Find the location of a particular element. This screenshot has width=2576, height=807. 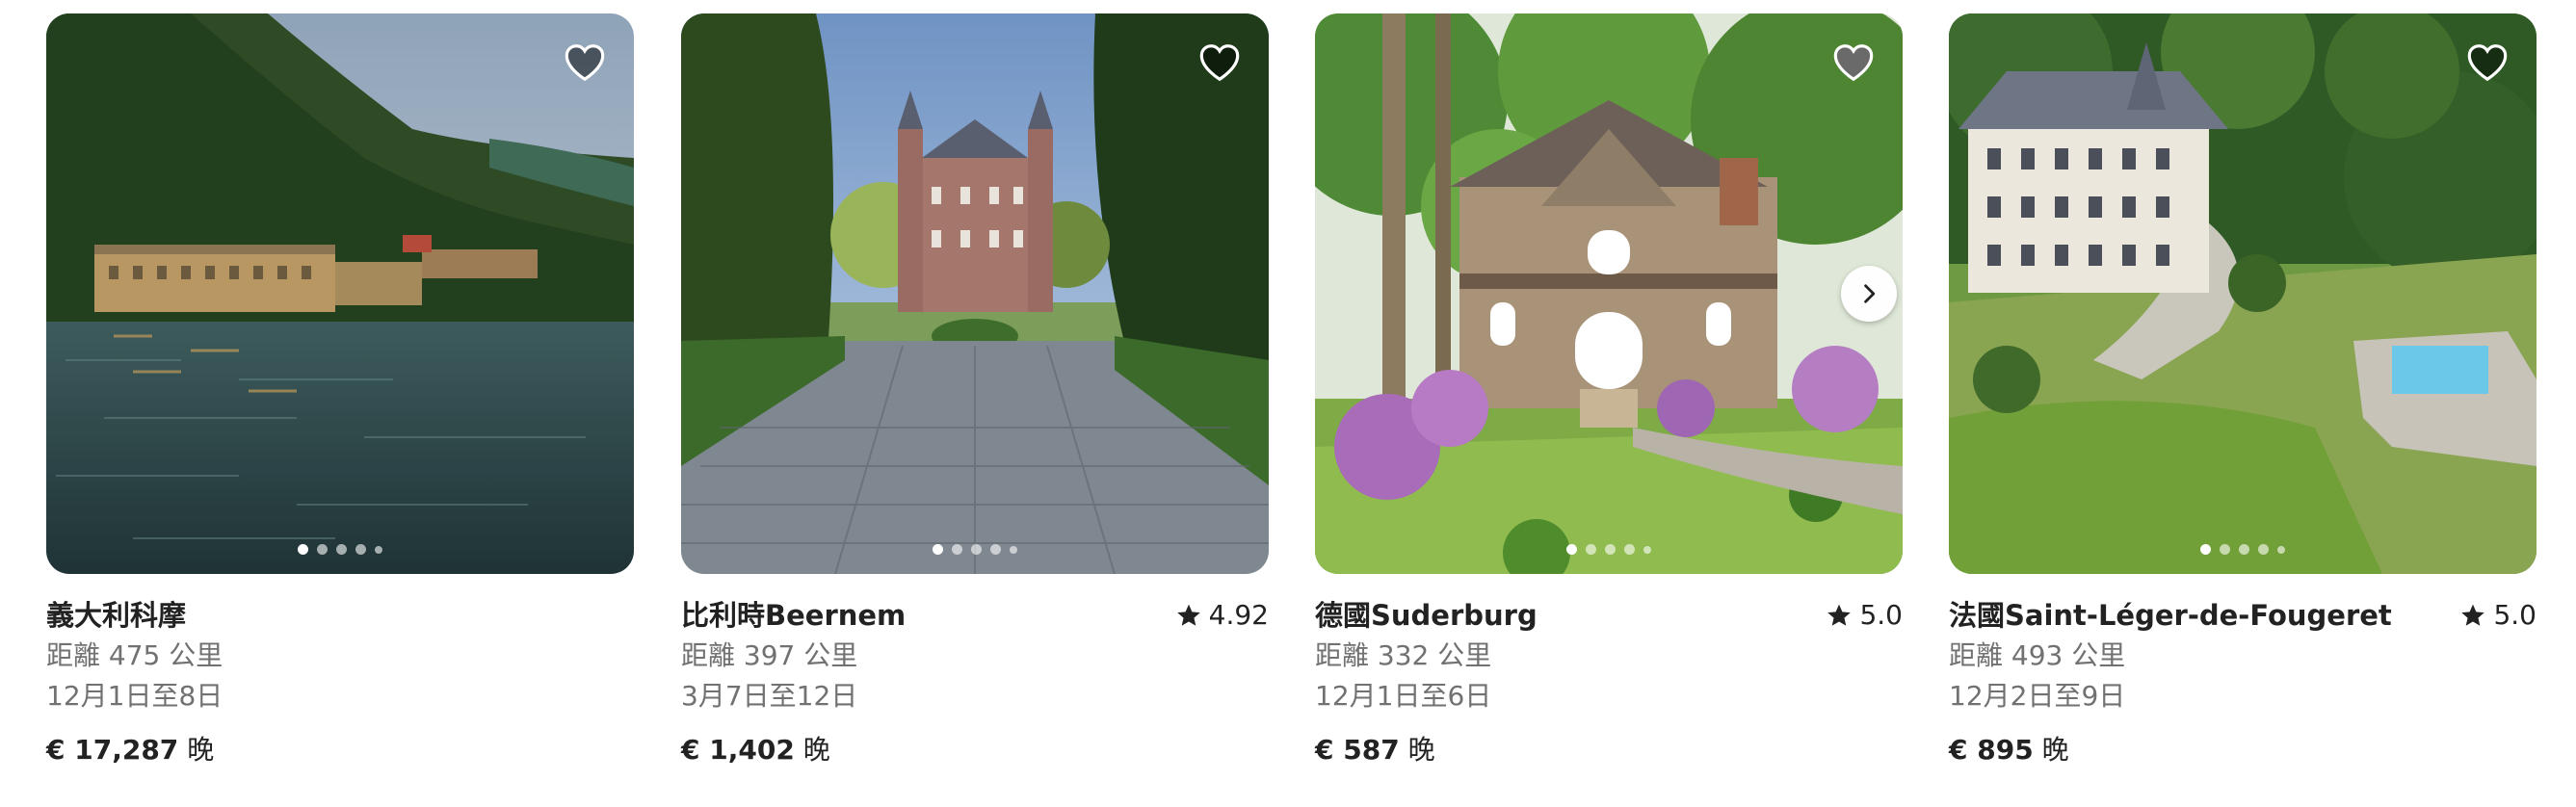

listing-rating: 4.92 is located at coordinates (1222, 615).